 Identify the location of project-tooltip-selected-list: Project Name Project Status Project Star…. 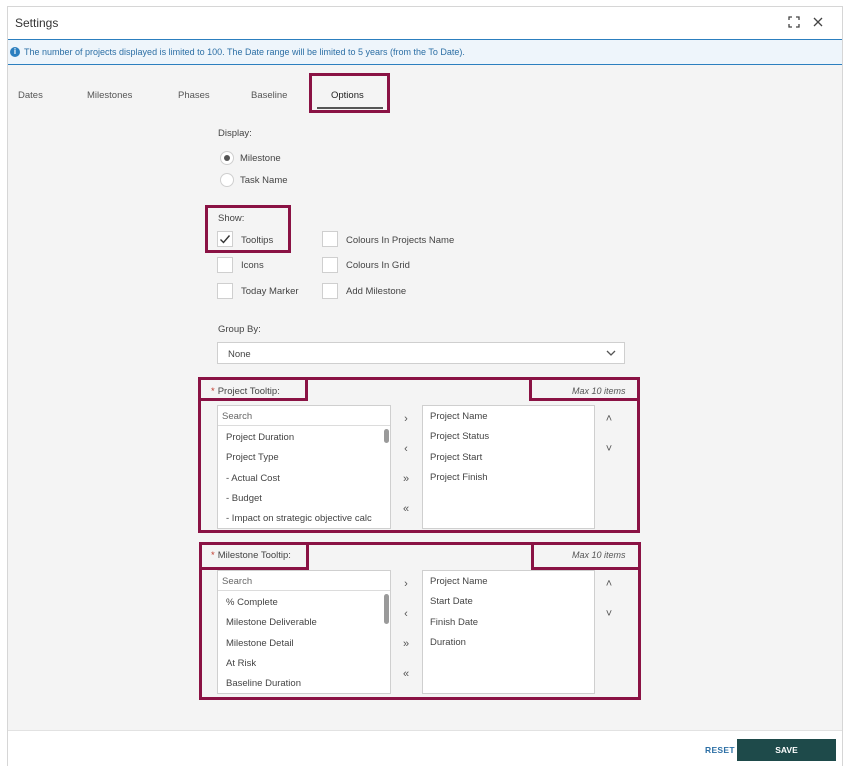
(508, 467).